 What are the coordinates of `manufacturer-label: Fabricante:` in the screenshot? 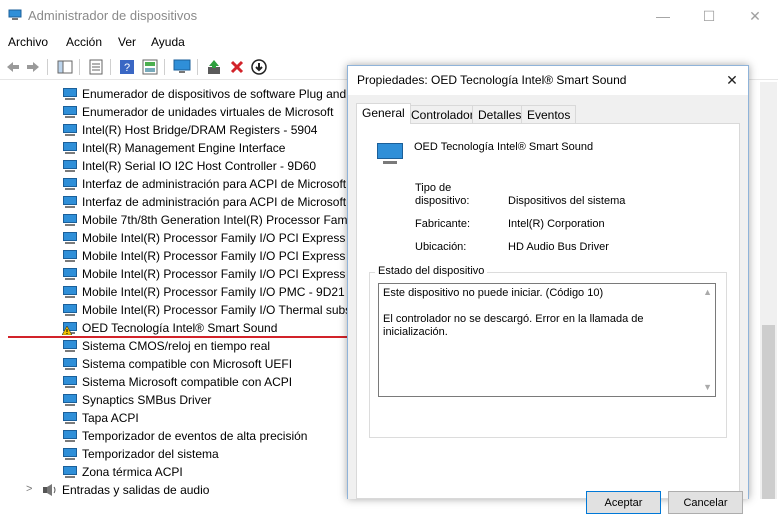 It's located at (443, 224).